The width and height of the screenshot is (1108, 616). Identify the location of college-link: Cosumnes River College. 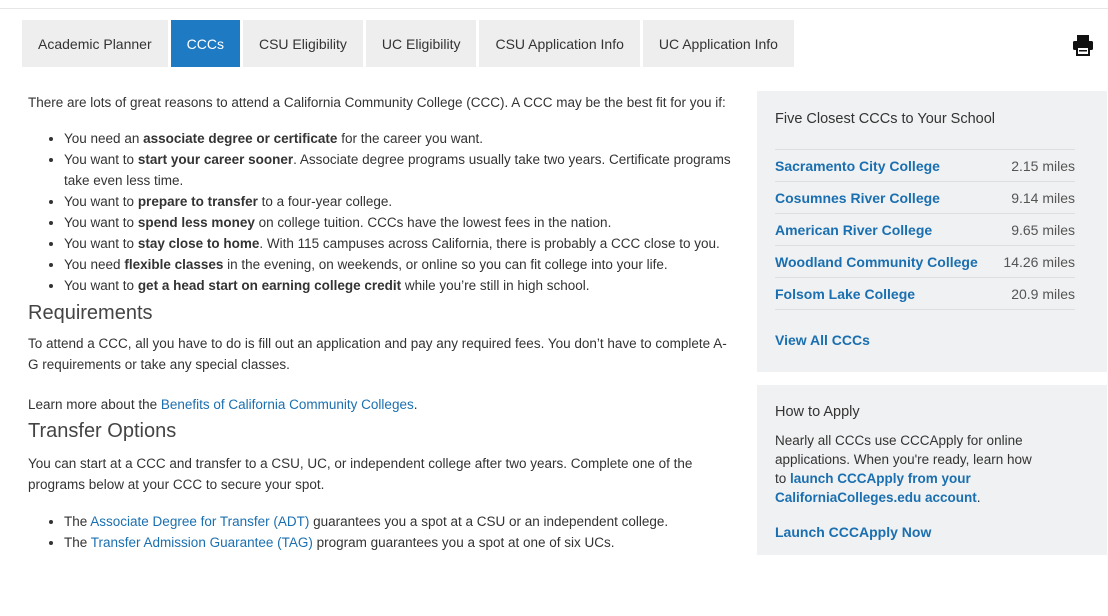
(857, 198).